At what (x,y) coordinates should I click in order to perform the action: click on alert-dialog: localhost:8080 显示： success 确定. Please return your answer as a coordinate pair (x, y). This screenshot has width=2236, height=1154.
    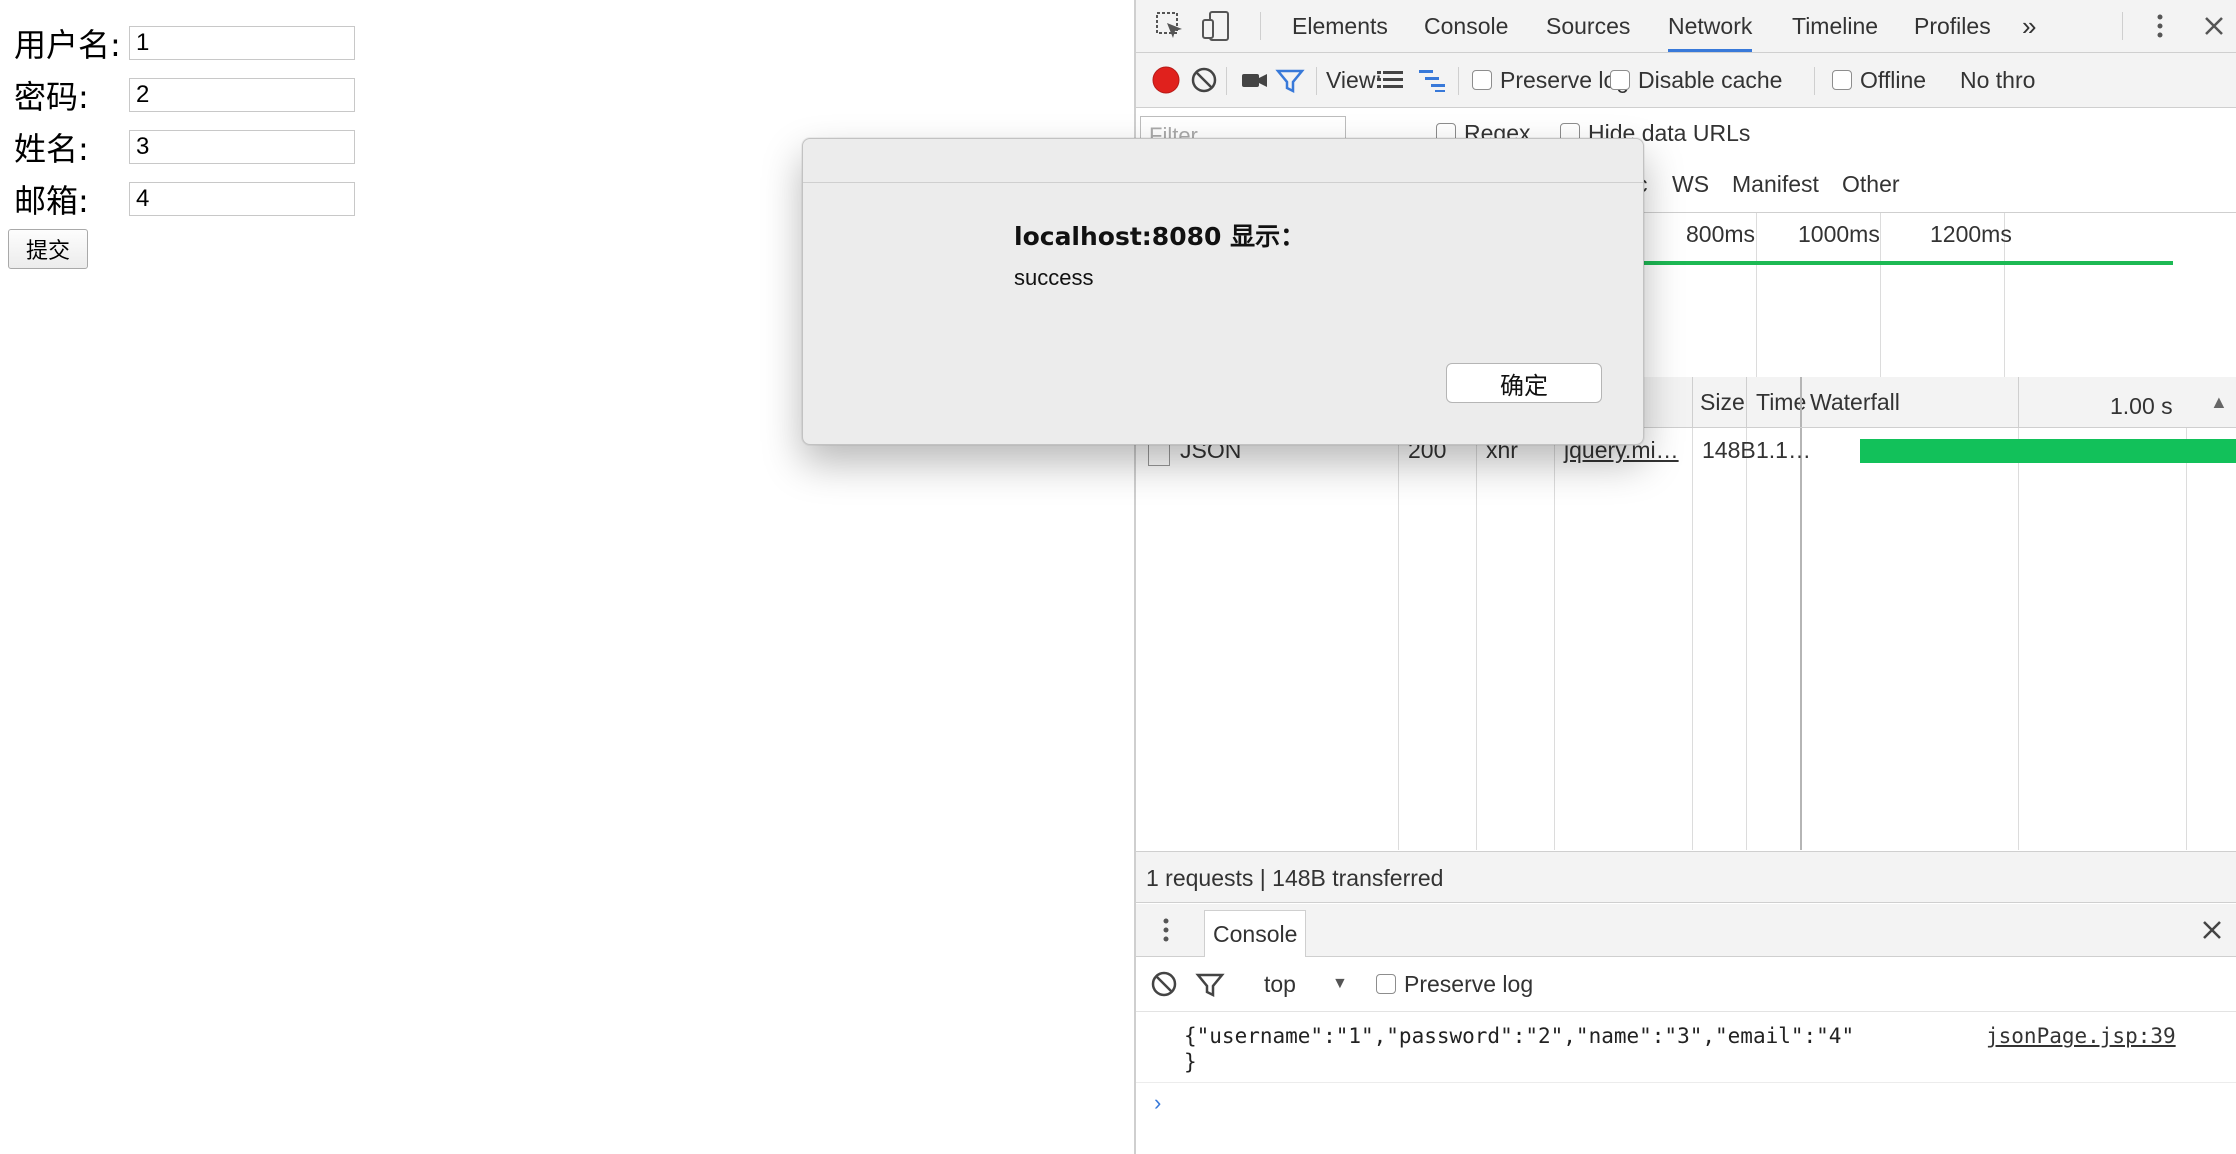
    Looking at the image, I should click on (1223, 291).